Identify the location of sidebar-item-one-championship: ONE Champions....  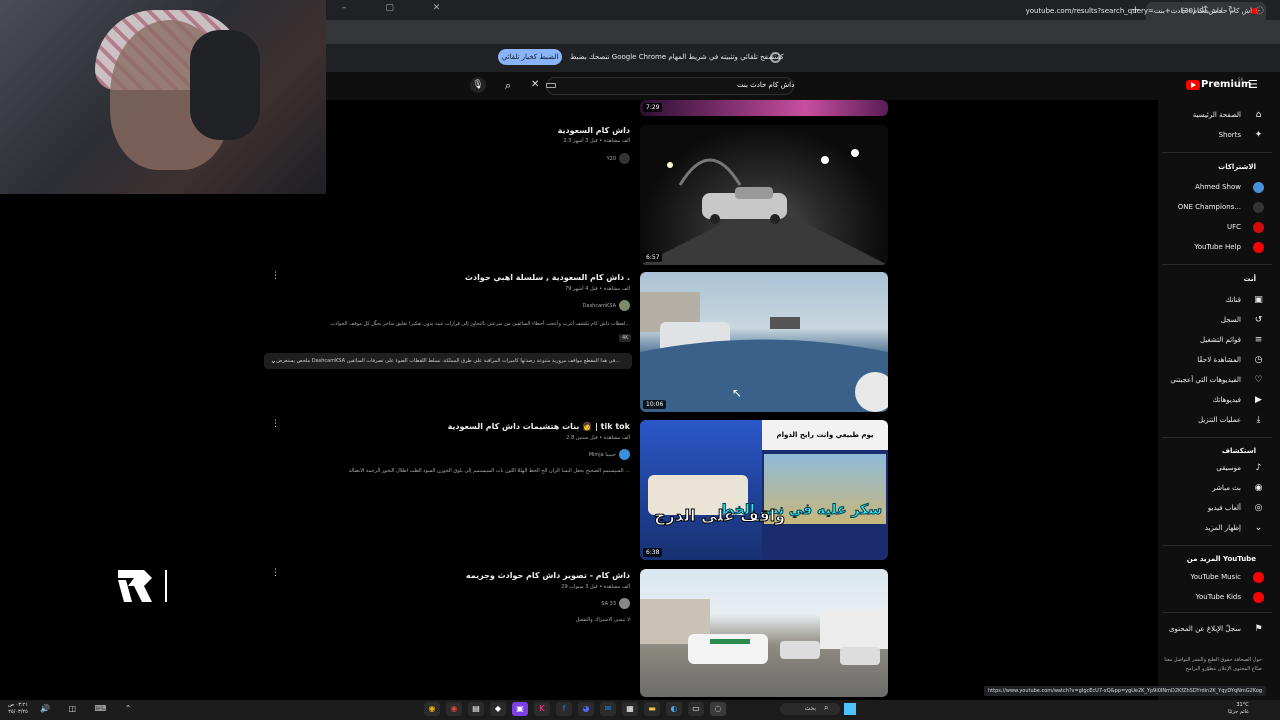
(1205, 207).